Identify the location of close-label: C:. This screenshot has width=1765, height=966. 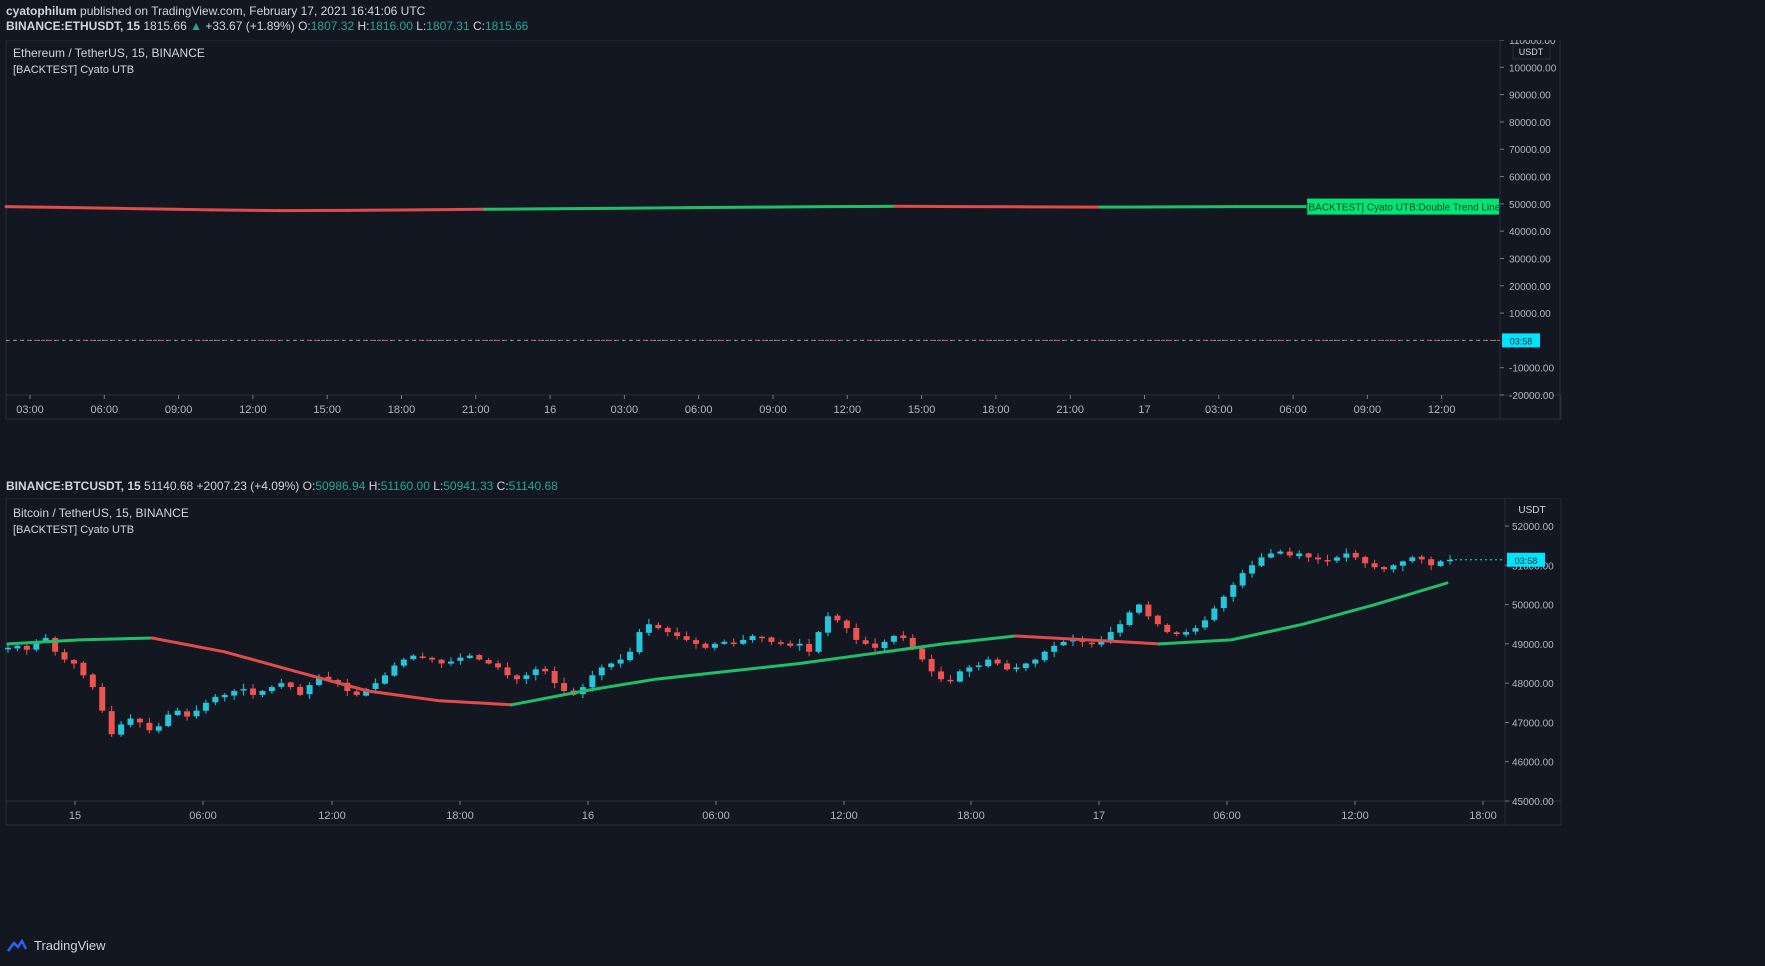
(502, 486).